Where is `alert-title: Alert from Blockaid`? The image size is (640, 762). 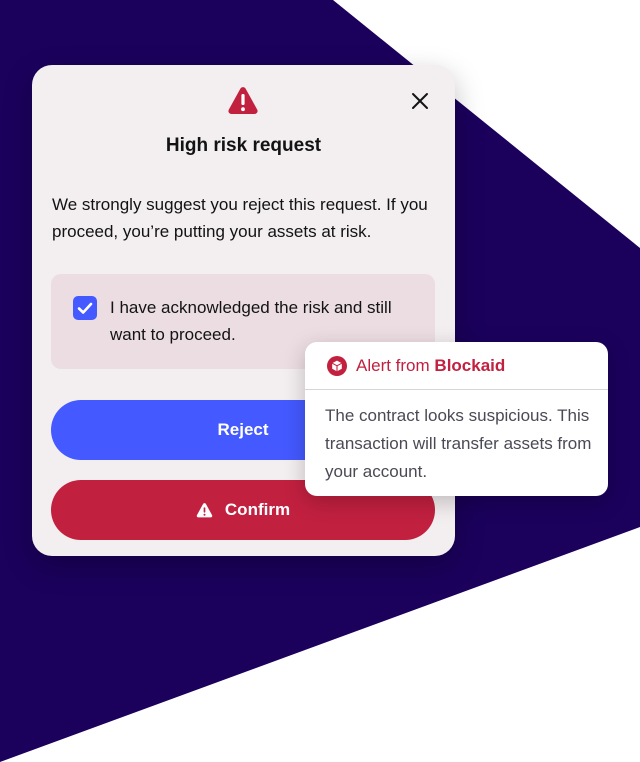
alert-title: Alert from Blockaid is located at coordinates (430, 366).